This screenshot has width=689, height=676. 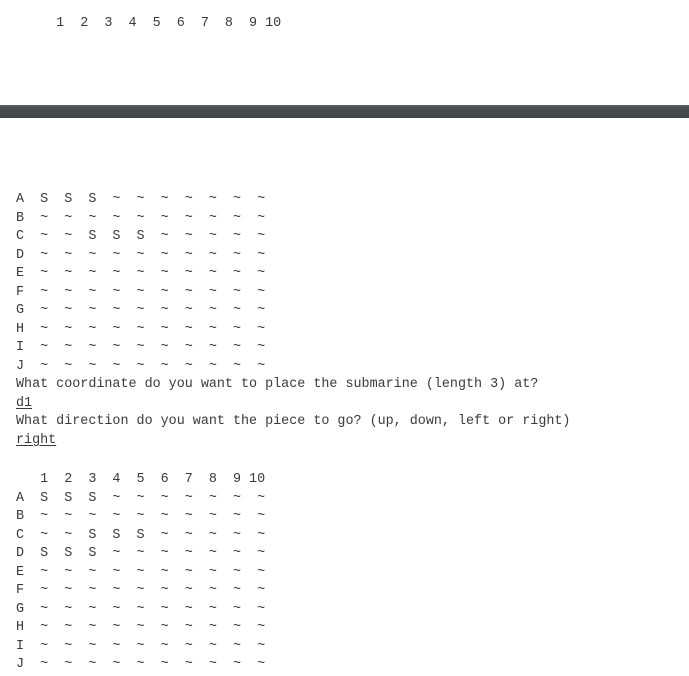 What do you see at coordinates (344, 111) in the screenshot?
I see `section-divider` at bounding box center [344, 111].